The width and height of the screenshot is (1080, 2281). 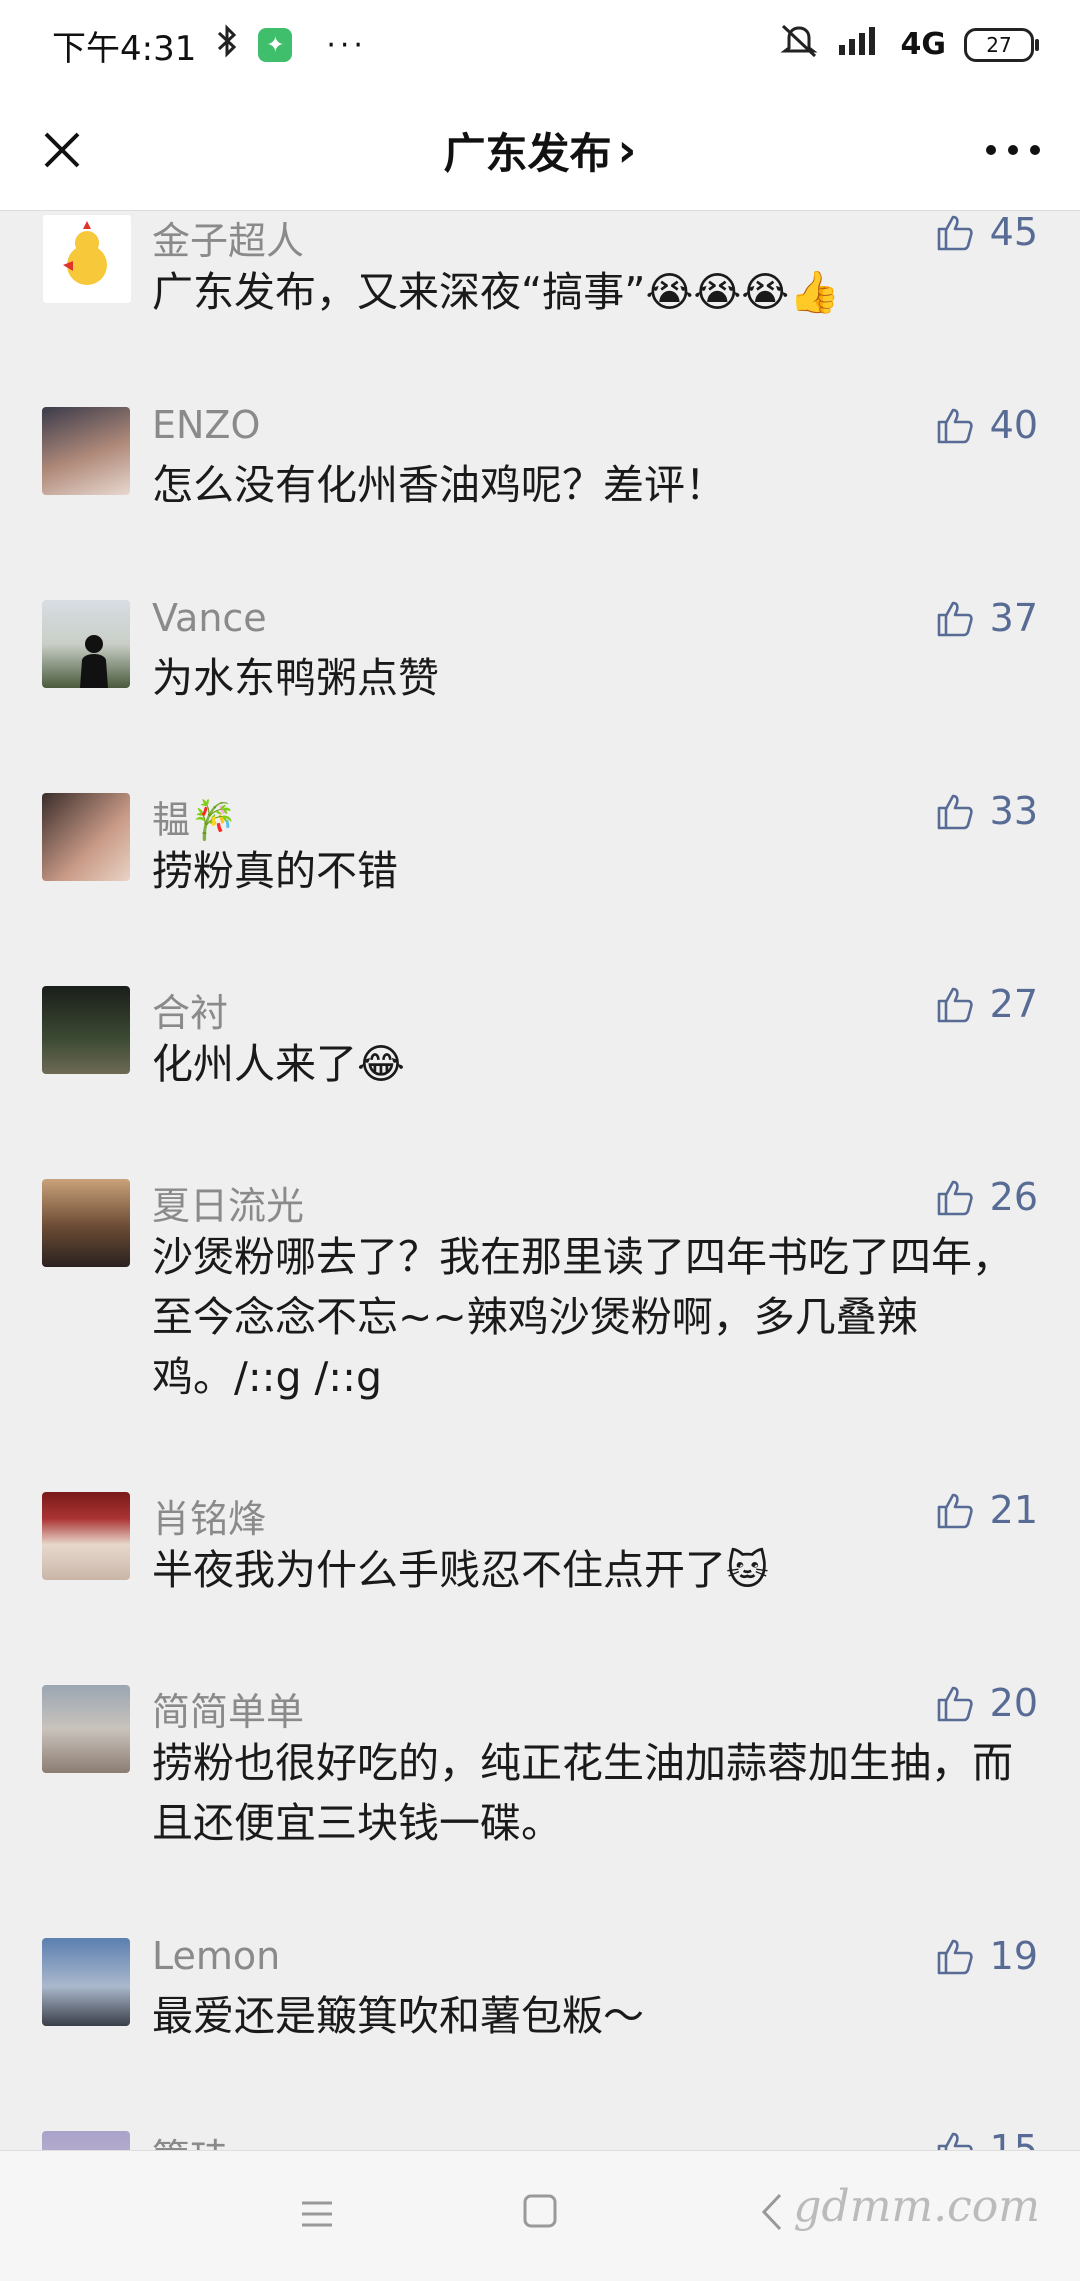 What do you see at coordinates (1013, 2138) in the screenshot?
I see `like-count: 15` at bounding box center [1013, 2138].